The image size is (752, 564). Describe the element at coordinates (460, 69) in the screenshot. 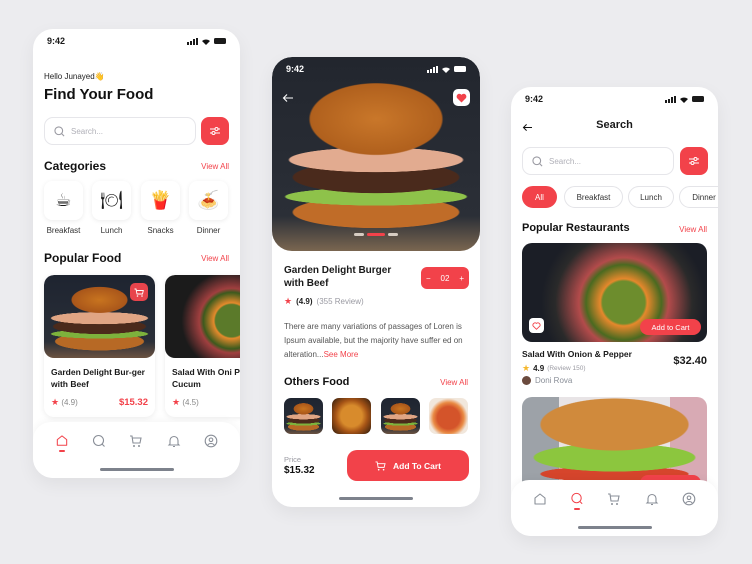

I see `battery-icon` at that location.